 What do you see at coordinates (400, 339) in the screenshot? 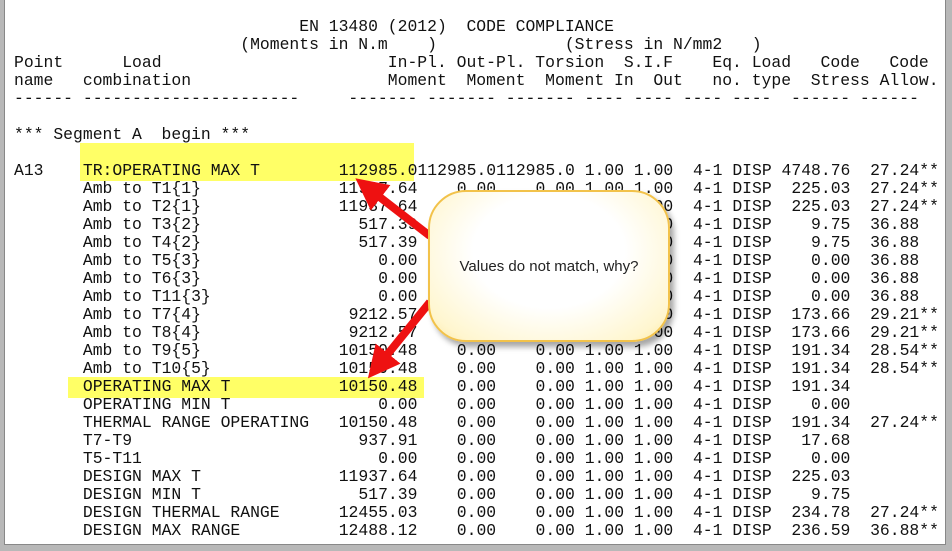
I see `arrow-down-icon` at bounding box center [400, 339].